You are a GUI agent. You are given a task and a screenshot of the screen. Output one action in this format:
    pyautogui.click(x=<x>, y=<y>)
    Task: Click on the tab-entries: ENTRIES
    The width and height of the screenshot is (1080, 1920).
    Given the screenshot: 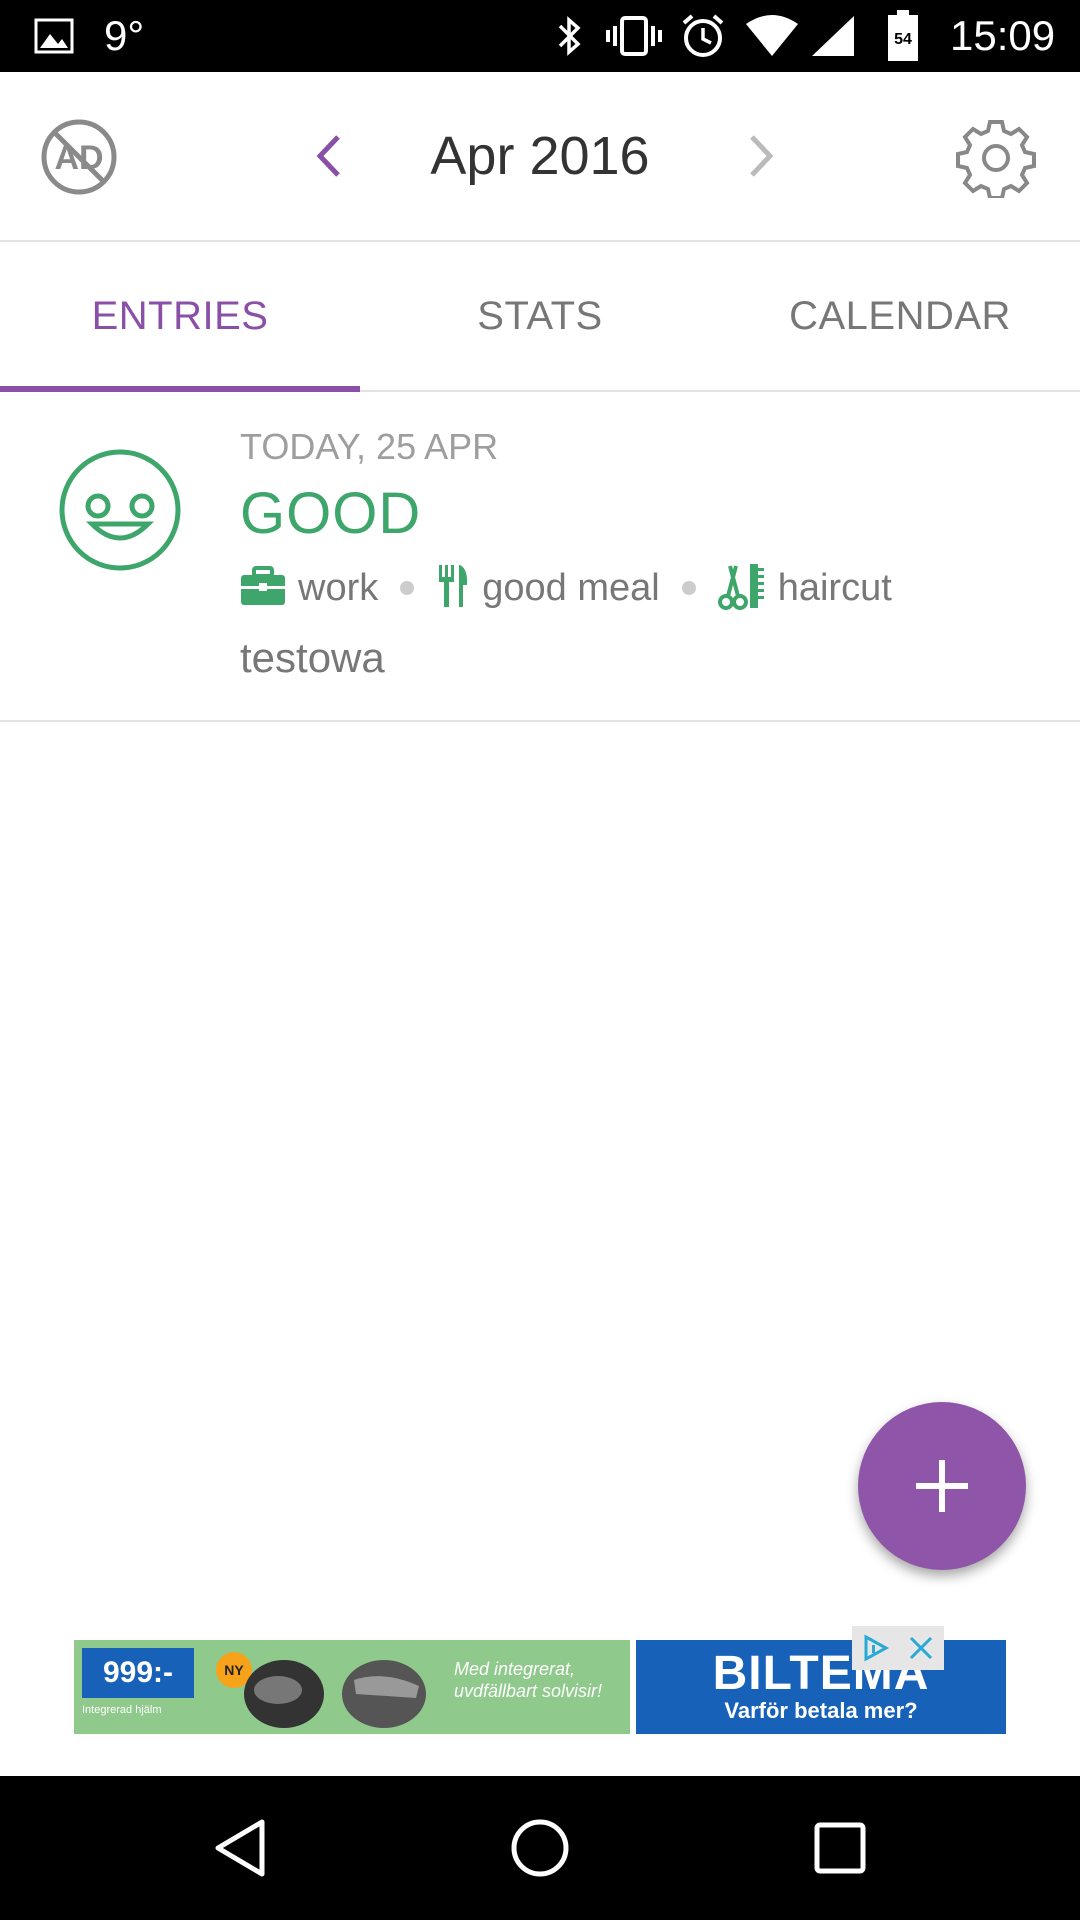 What is the action you would take?
    pyautogui.click(x=180, y=316)
    